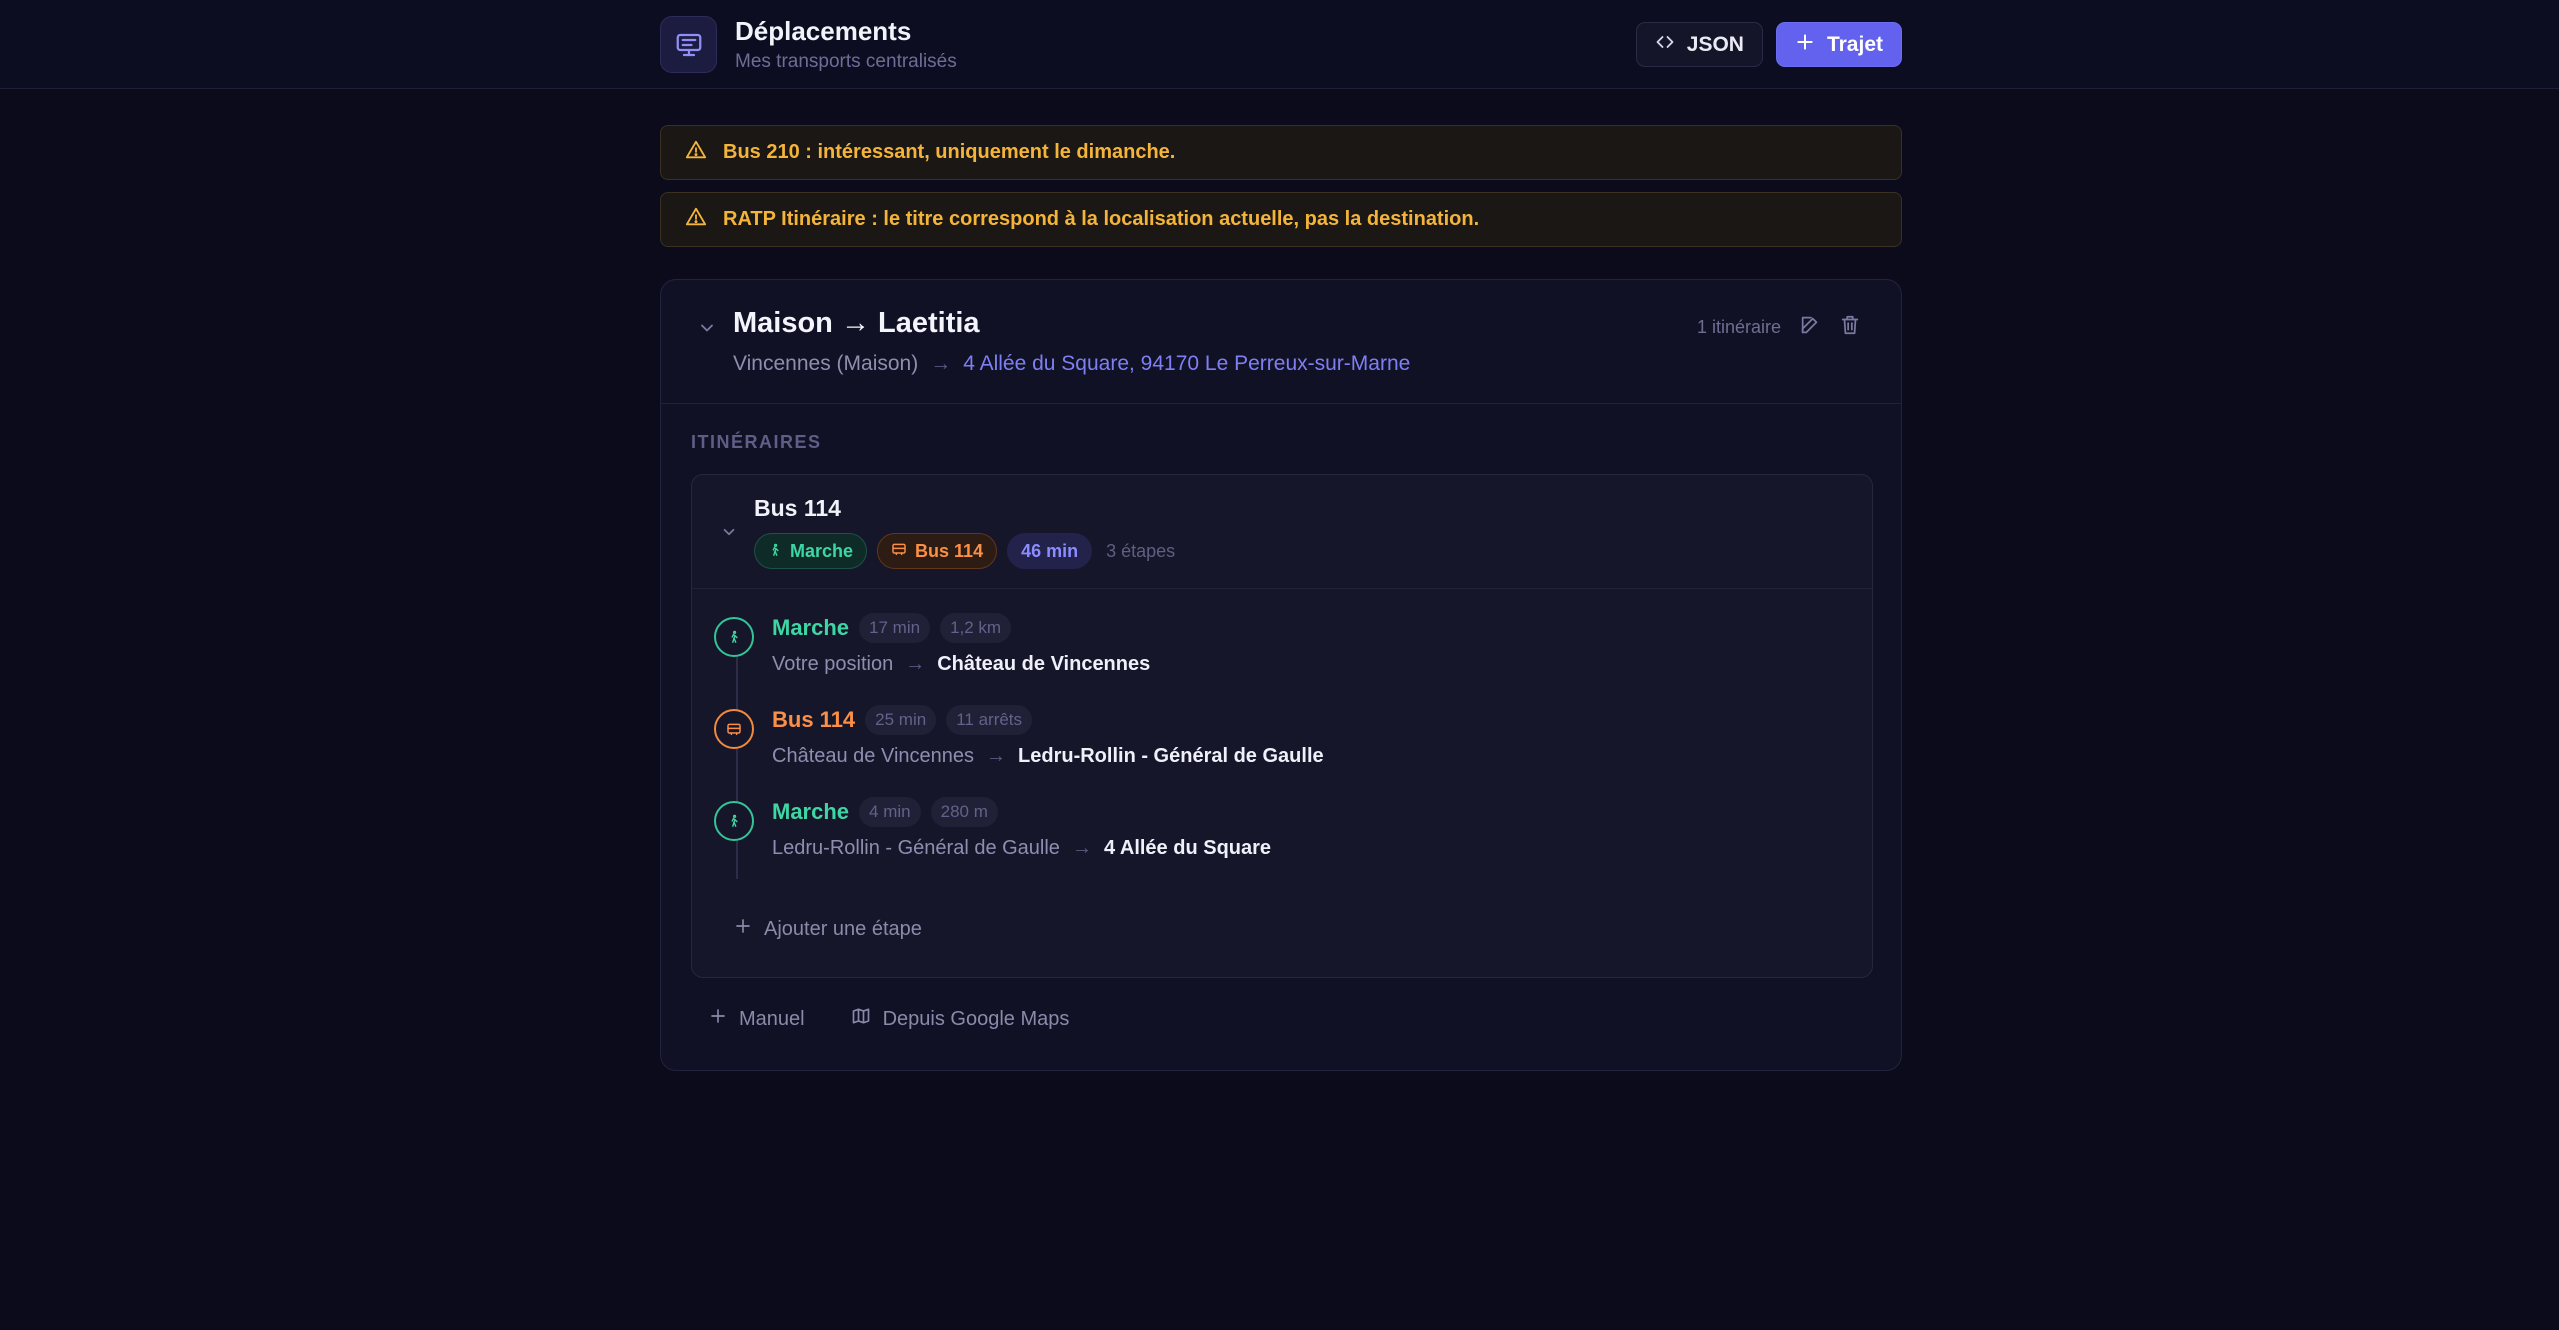 Image resolution: width=2559 pixels, height=1330 pixels. I want to click on step-route: Votre position → Château de Vincennes, so click(961, 664).